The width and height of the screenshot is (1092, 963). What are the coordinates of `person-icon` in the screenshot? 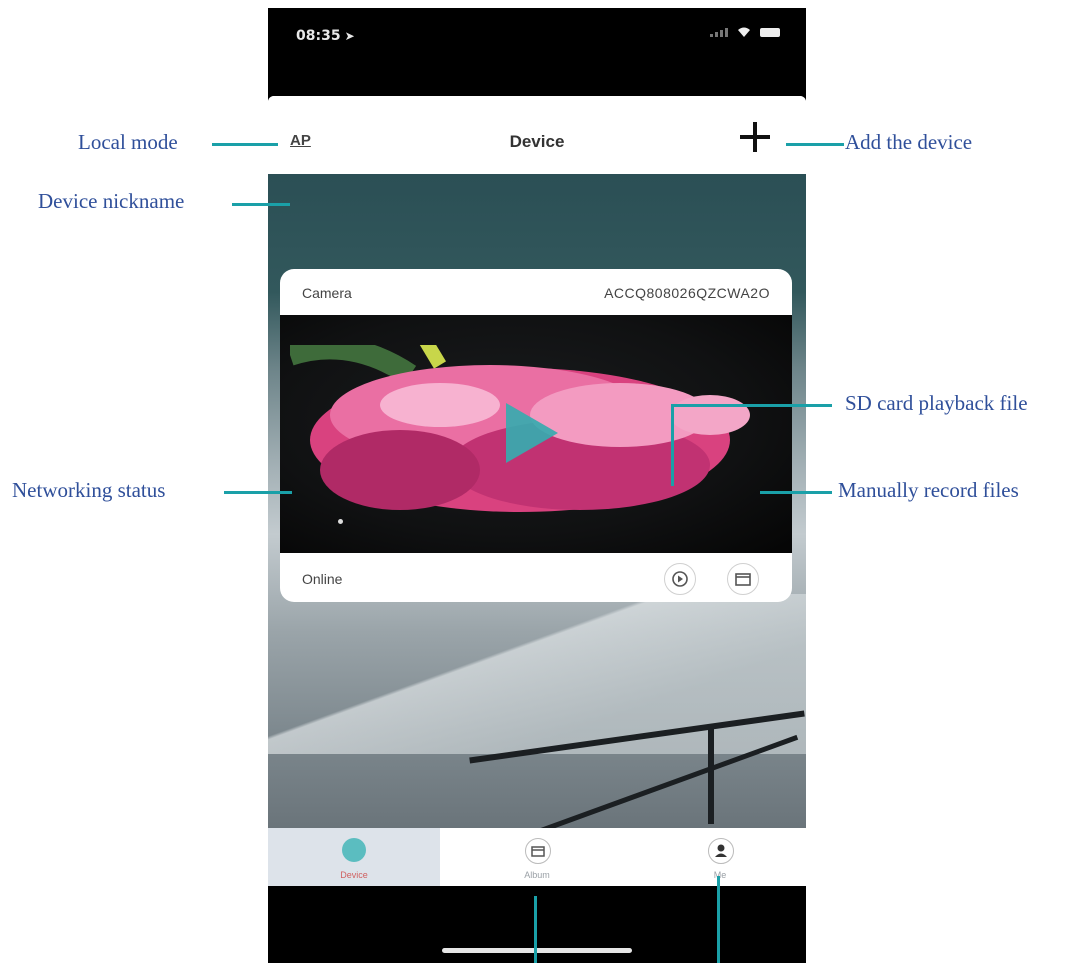 It's located at (721, 851).